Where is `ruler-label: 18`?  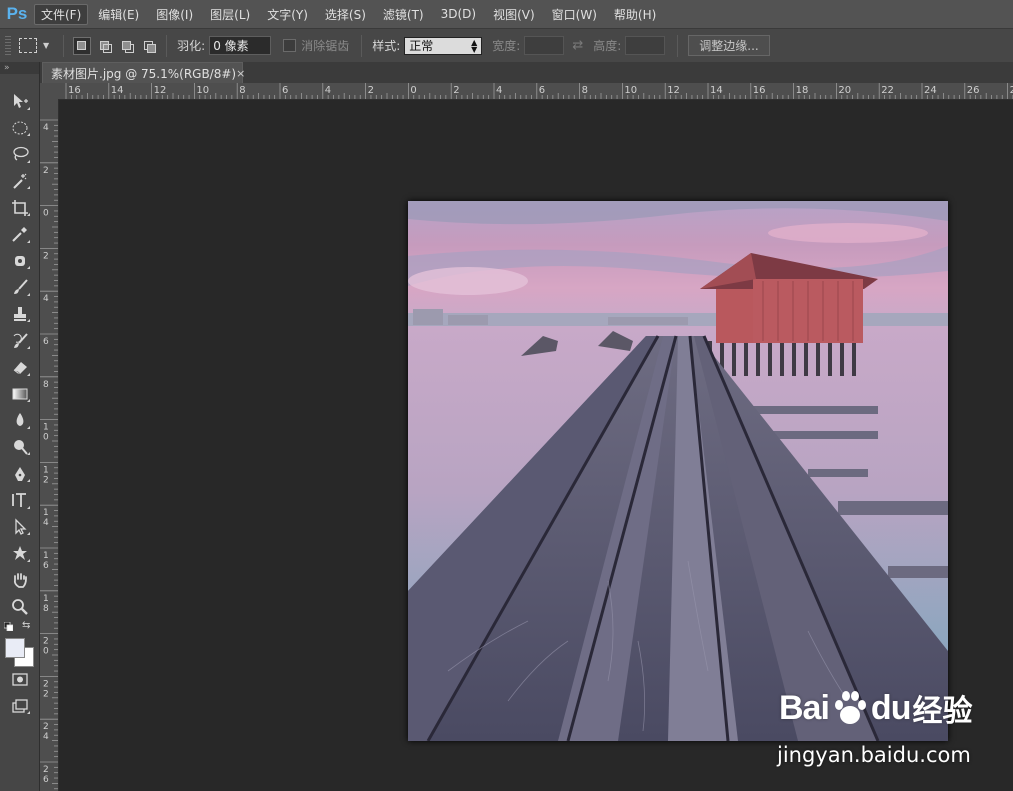 ruler-label: 18 is located at coordinates (802, 90).